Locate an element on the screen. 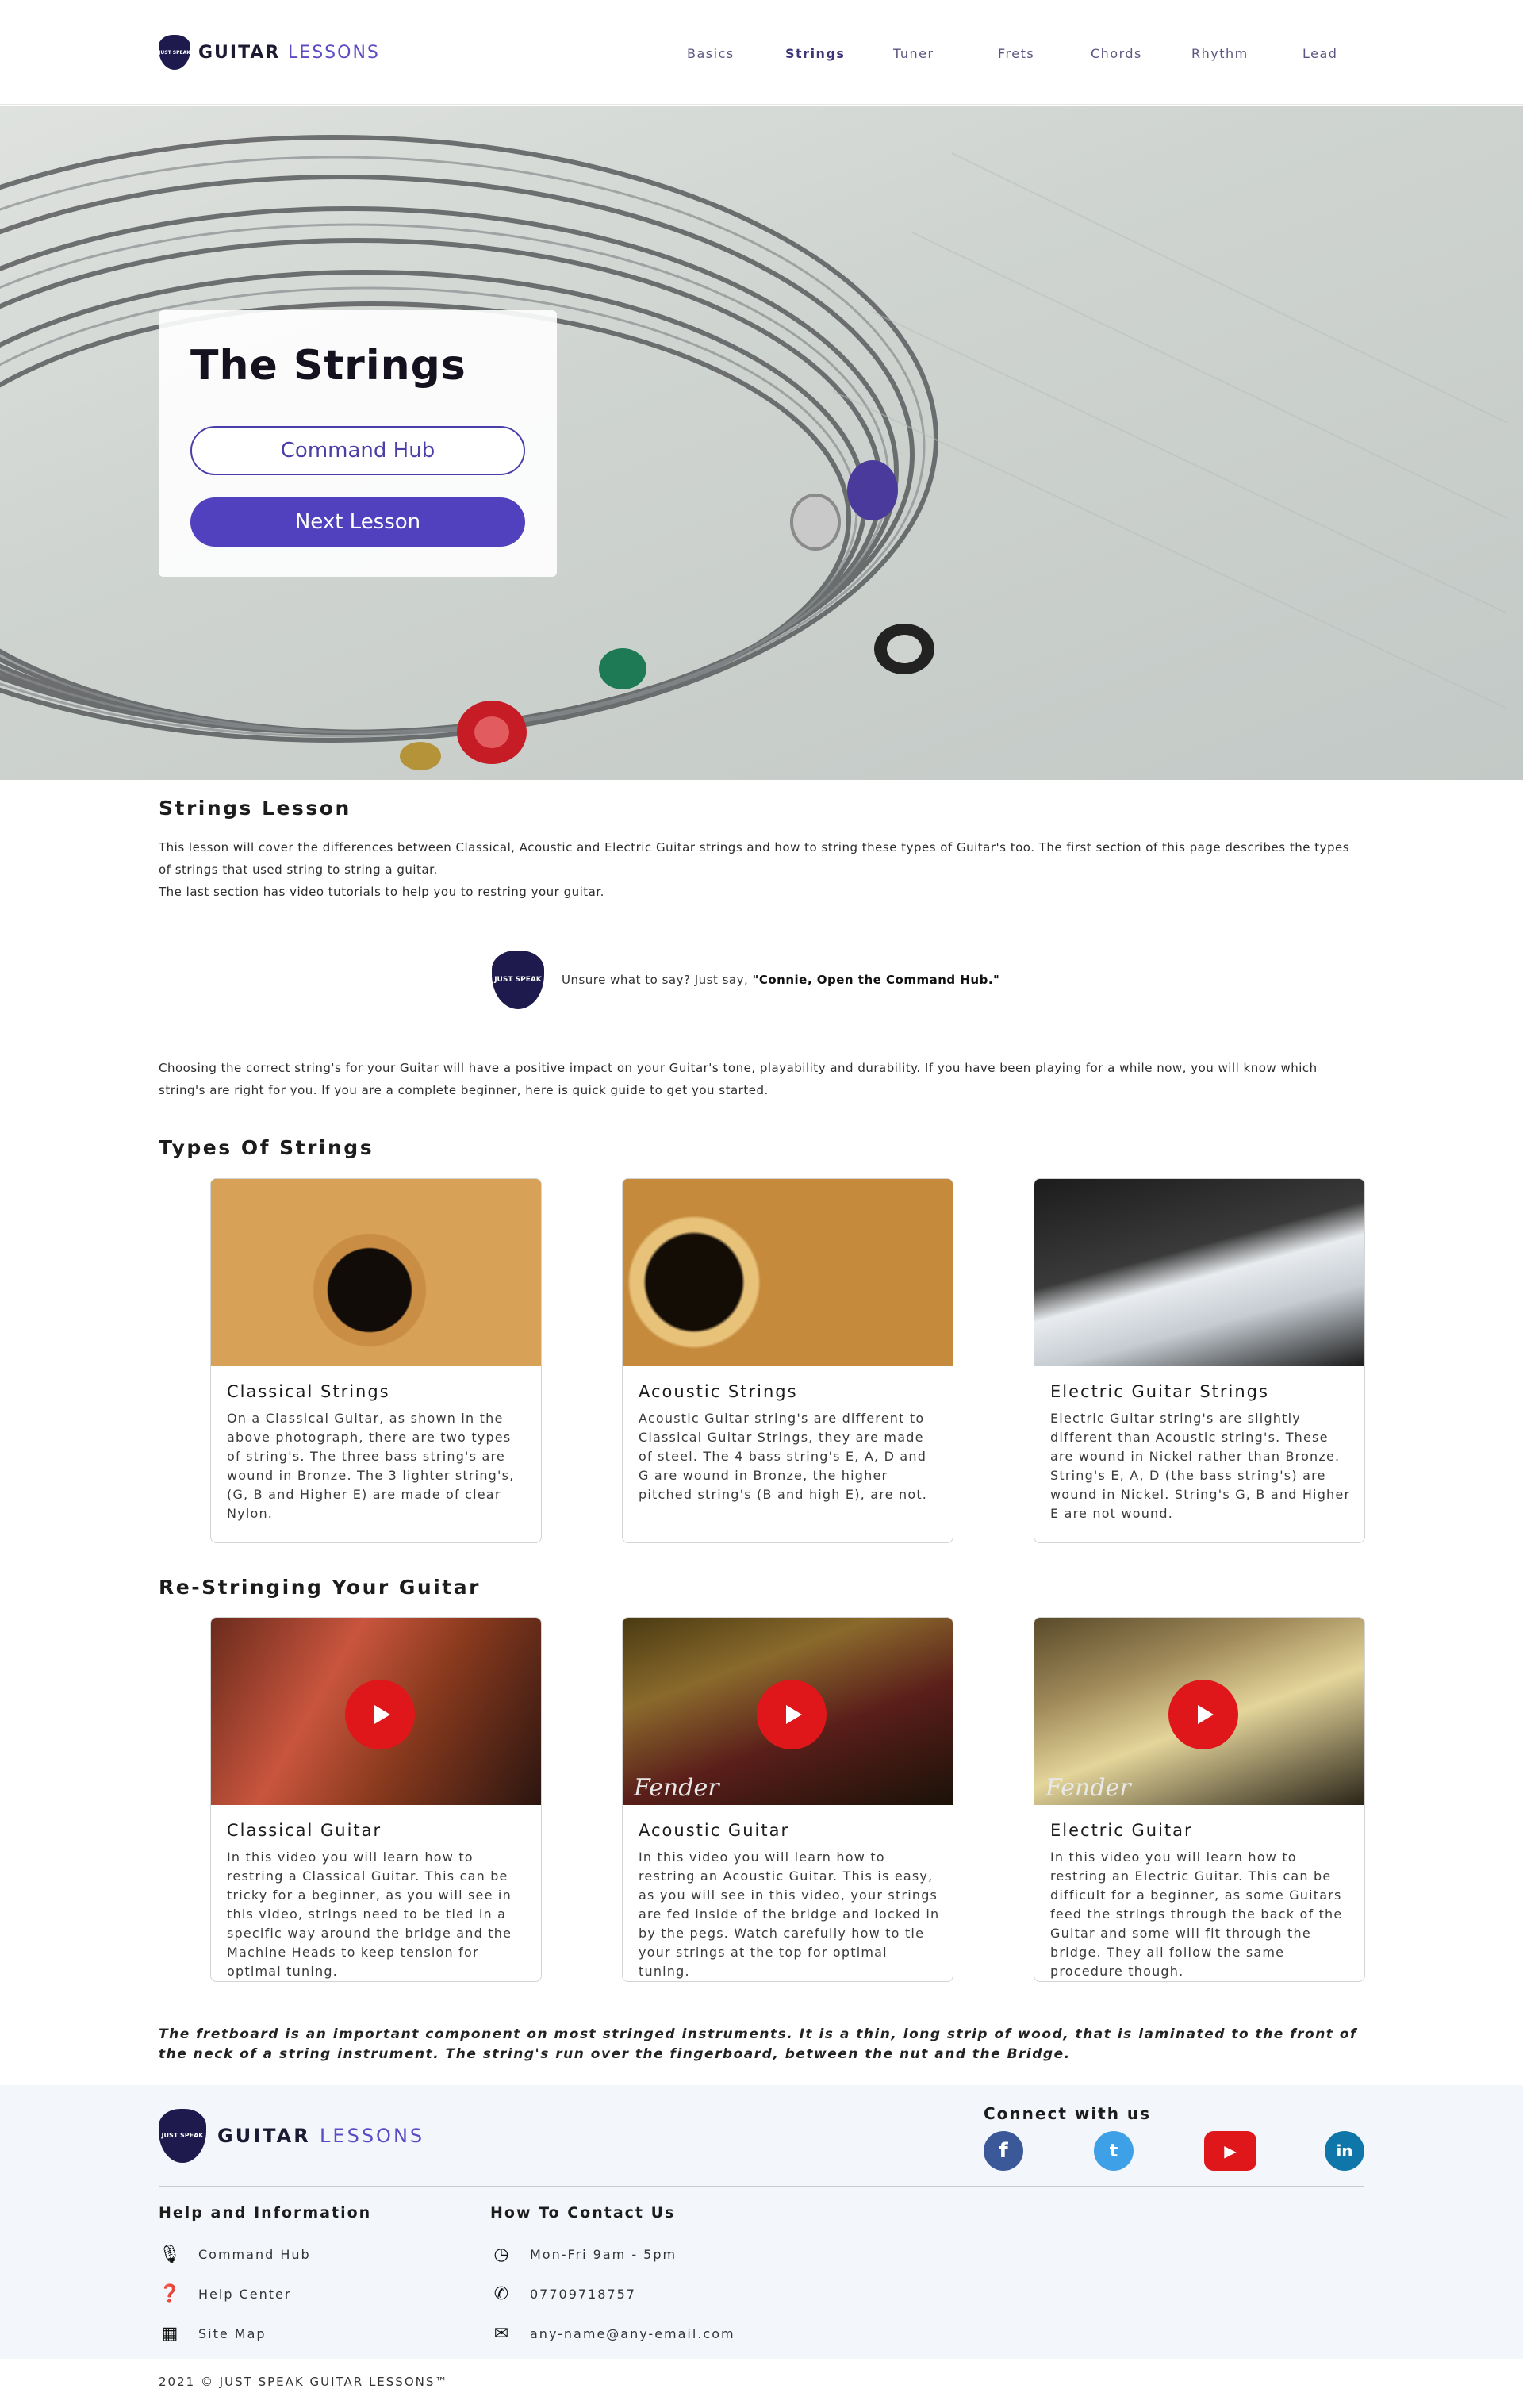 The height and width of the screenshot is (2408, 1523). restring-heading: Re-Stringing Your Guitar is located at coordinates (320, 1588).